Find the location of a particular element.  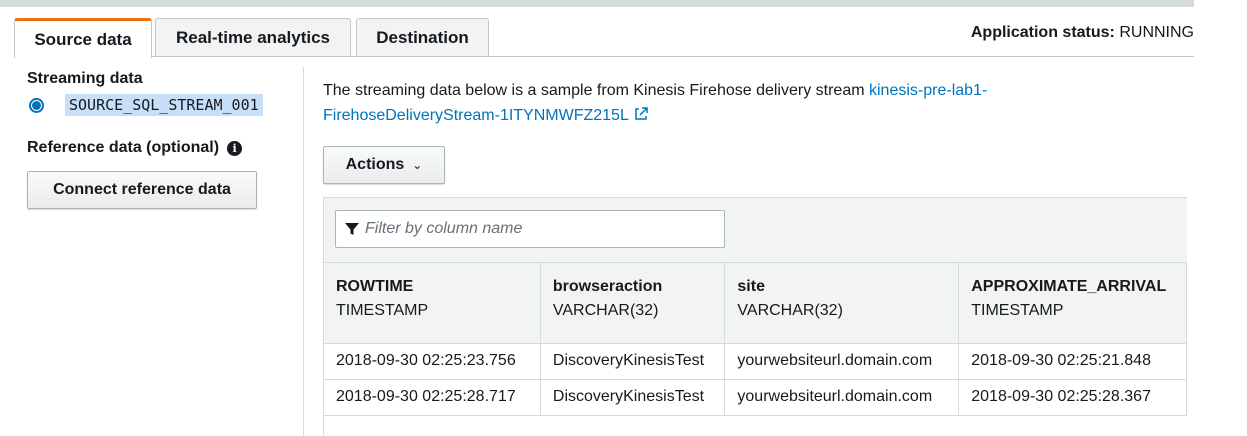

table-cell: 2018-09-30 02:25:28.717 is located at coordinates (432, 397).